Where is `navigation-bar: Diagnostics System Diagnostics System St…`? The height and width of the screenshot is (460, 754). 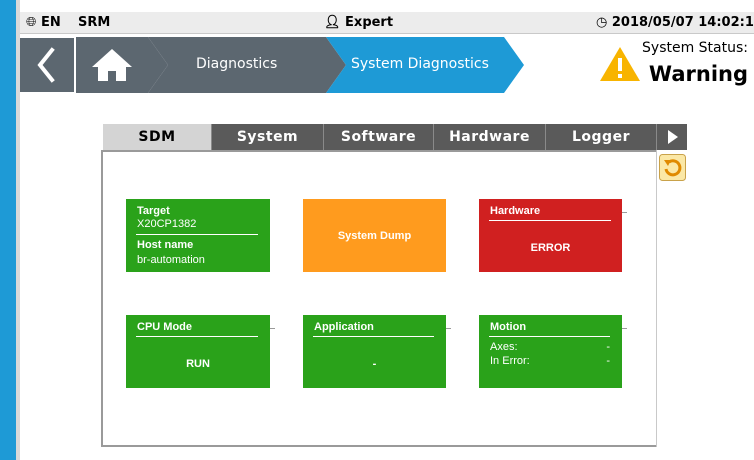
navigation-bar: Diagnostics System Diagnostics System St… is located at coordinates (387, 66).